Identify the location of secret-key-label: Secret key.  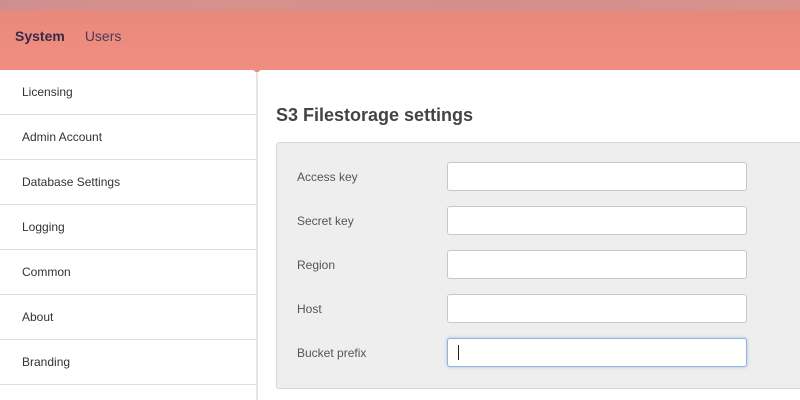
(325, 221).